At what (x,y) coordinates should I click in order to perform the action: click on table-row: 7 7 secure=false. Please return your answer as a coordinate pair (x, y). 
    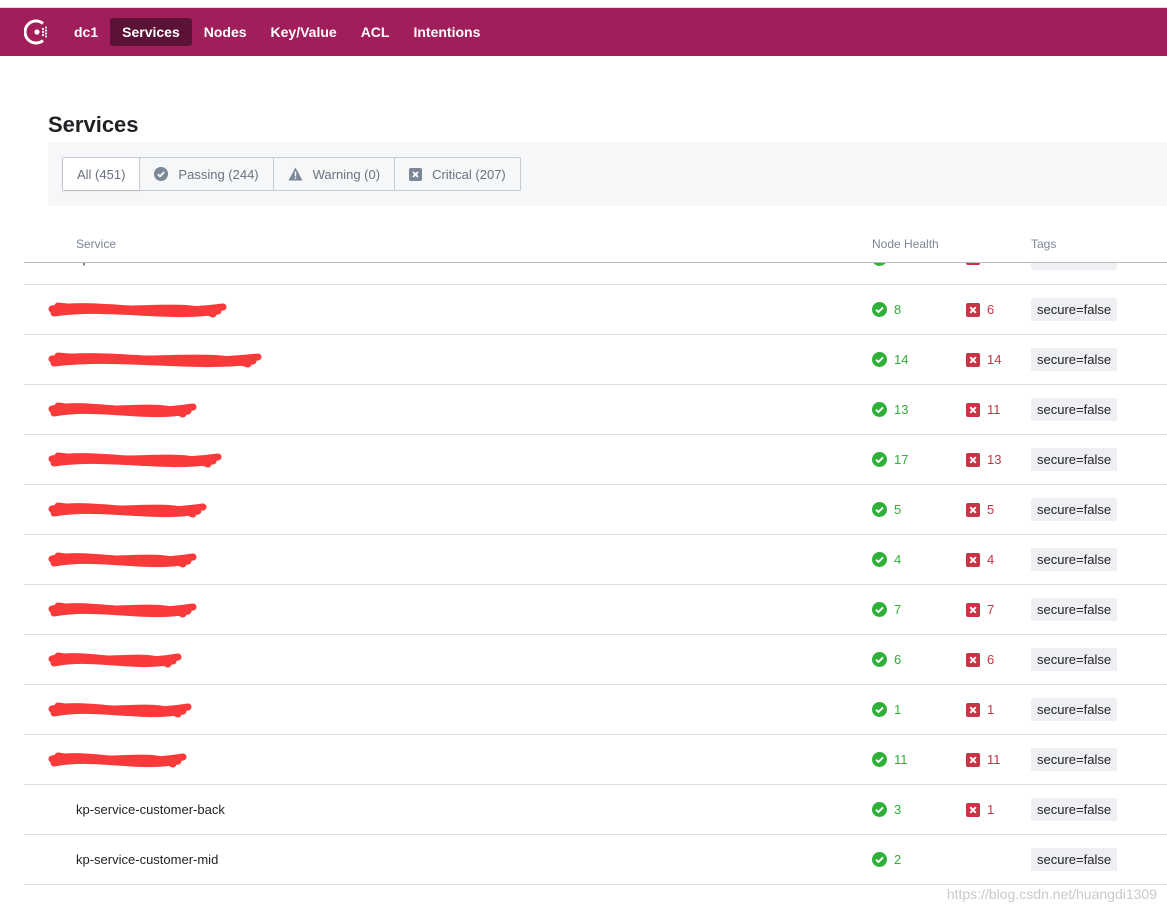
    Looking at the image, I should click on (595, 610).